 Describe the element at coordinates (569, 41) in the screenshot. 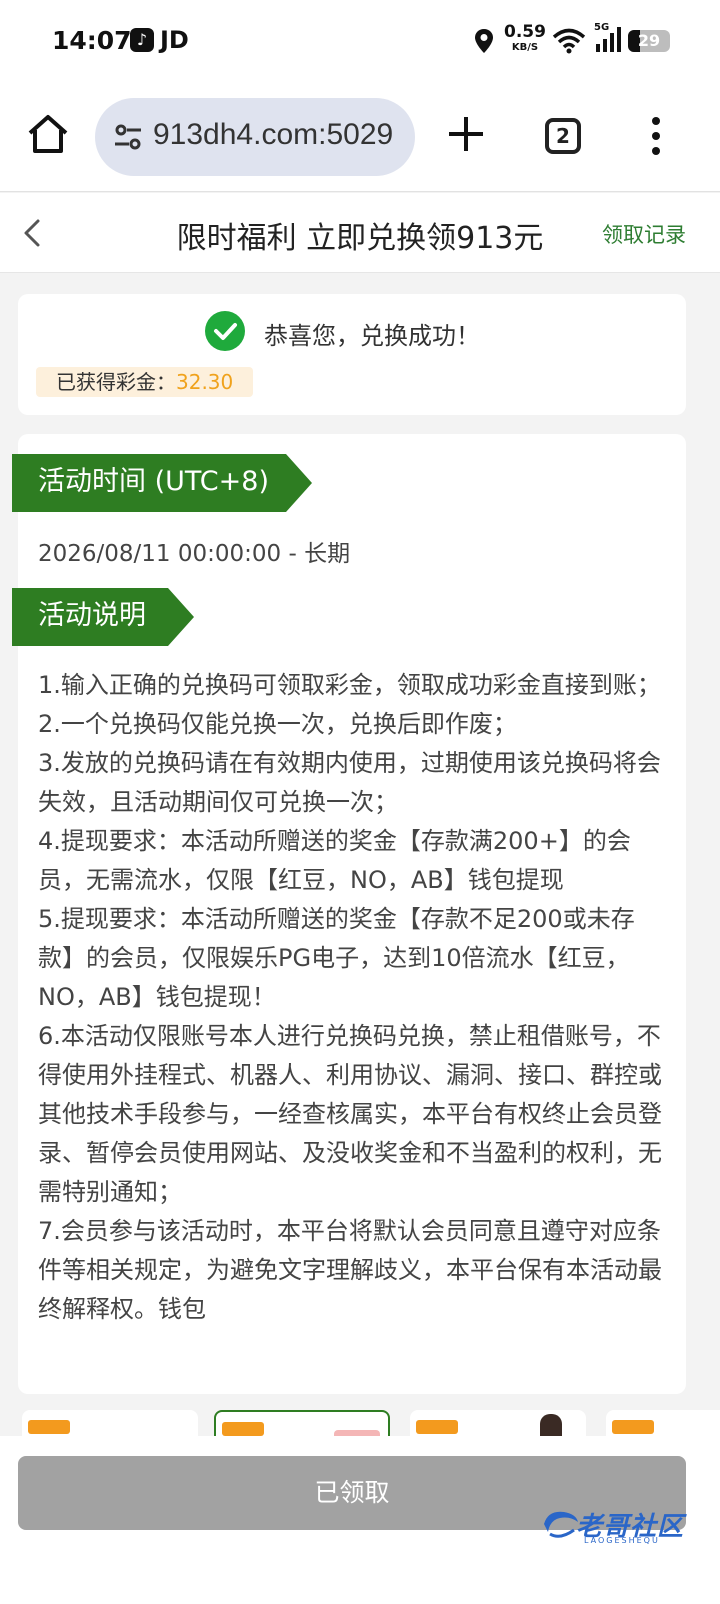

I see `wifi-icon` at that location.